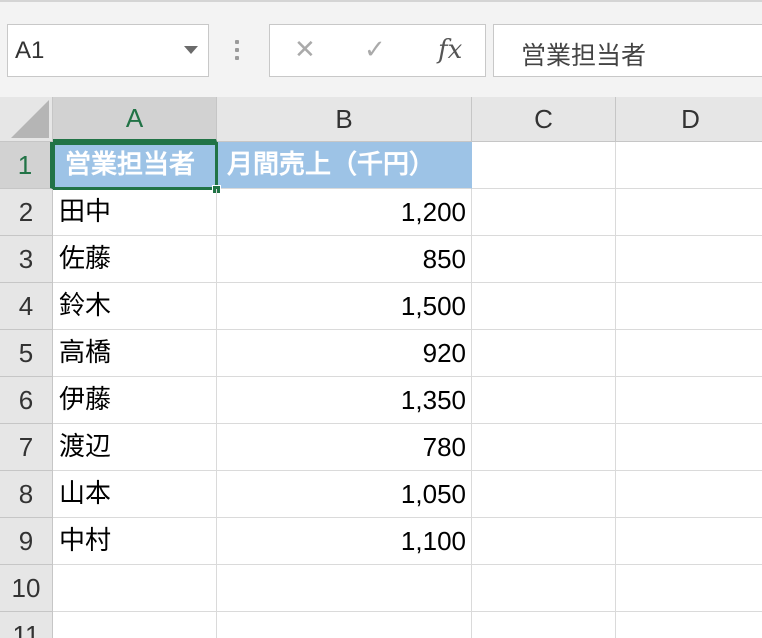 The height and width of the screenshot is (638, 762). What do you see at coordinates (544, 165) in the screenshot?
I see `cell-c1` at bounding box center [544, 165].